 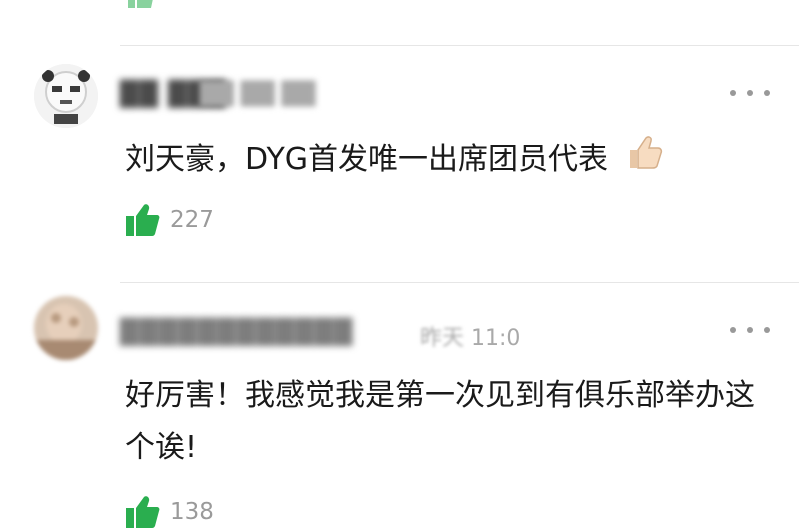 What do you see at coordinates (440, 421) in the screenshot?
I see `comment-body: 好厉害！我感觉我是第一次见到有俱乐部举办这个诶!` at bounding box center [440, 421].